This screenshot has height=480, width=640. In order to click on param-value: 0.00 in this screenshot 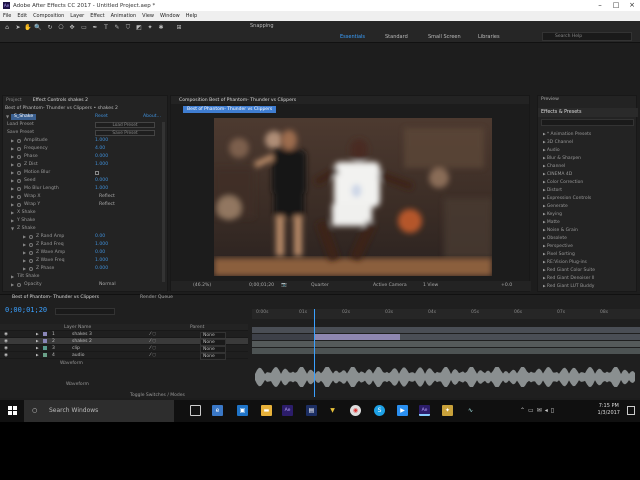, I will do `click(100, 253)`.